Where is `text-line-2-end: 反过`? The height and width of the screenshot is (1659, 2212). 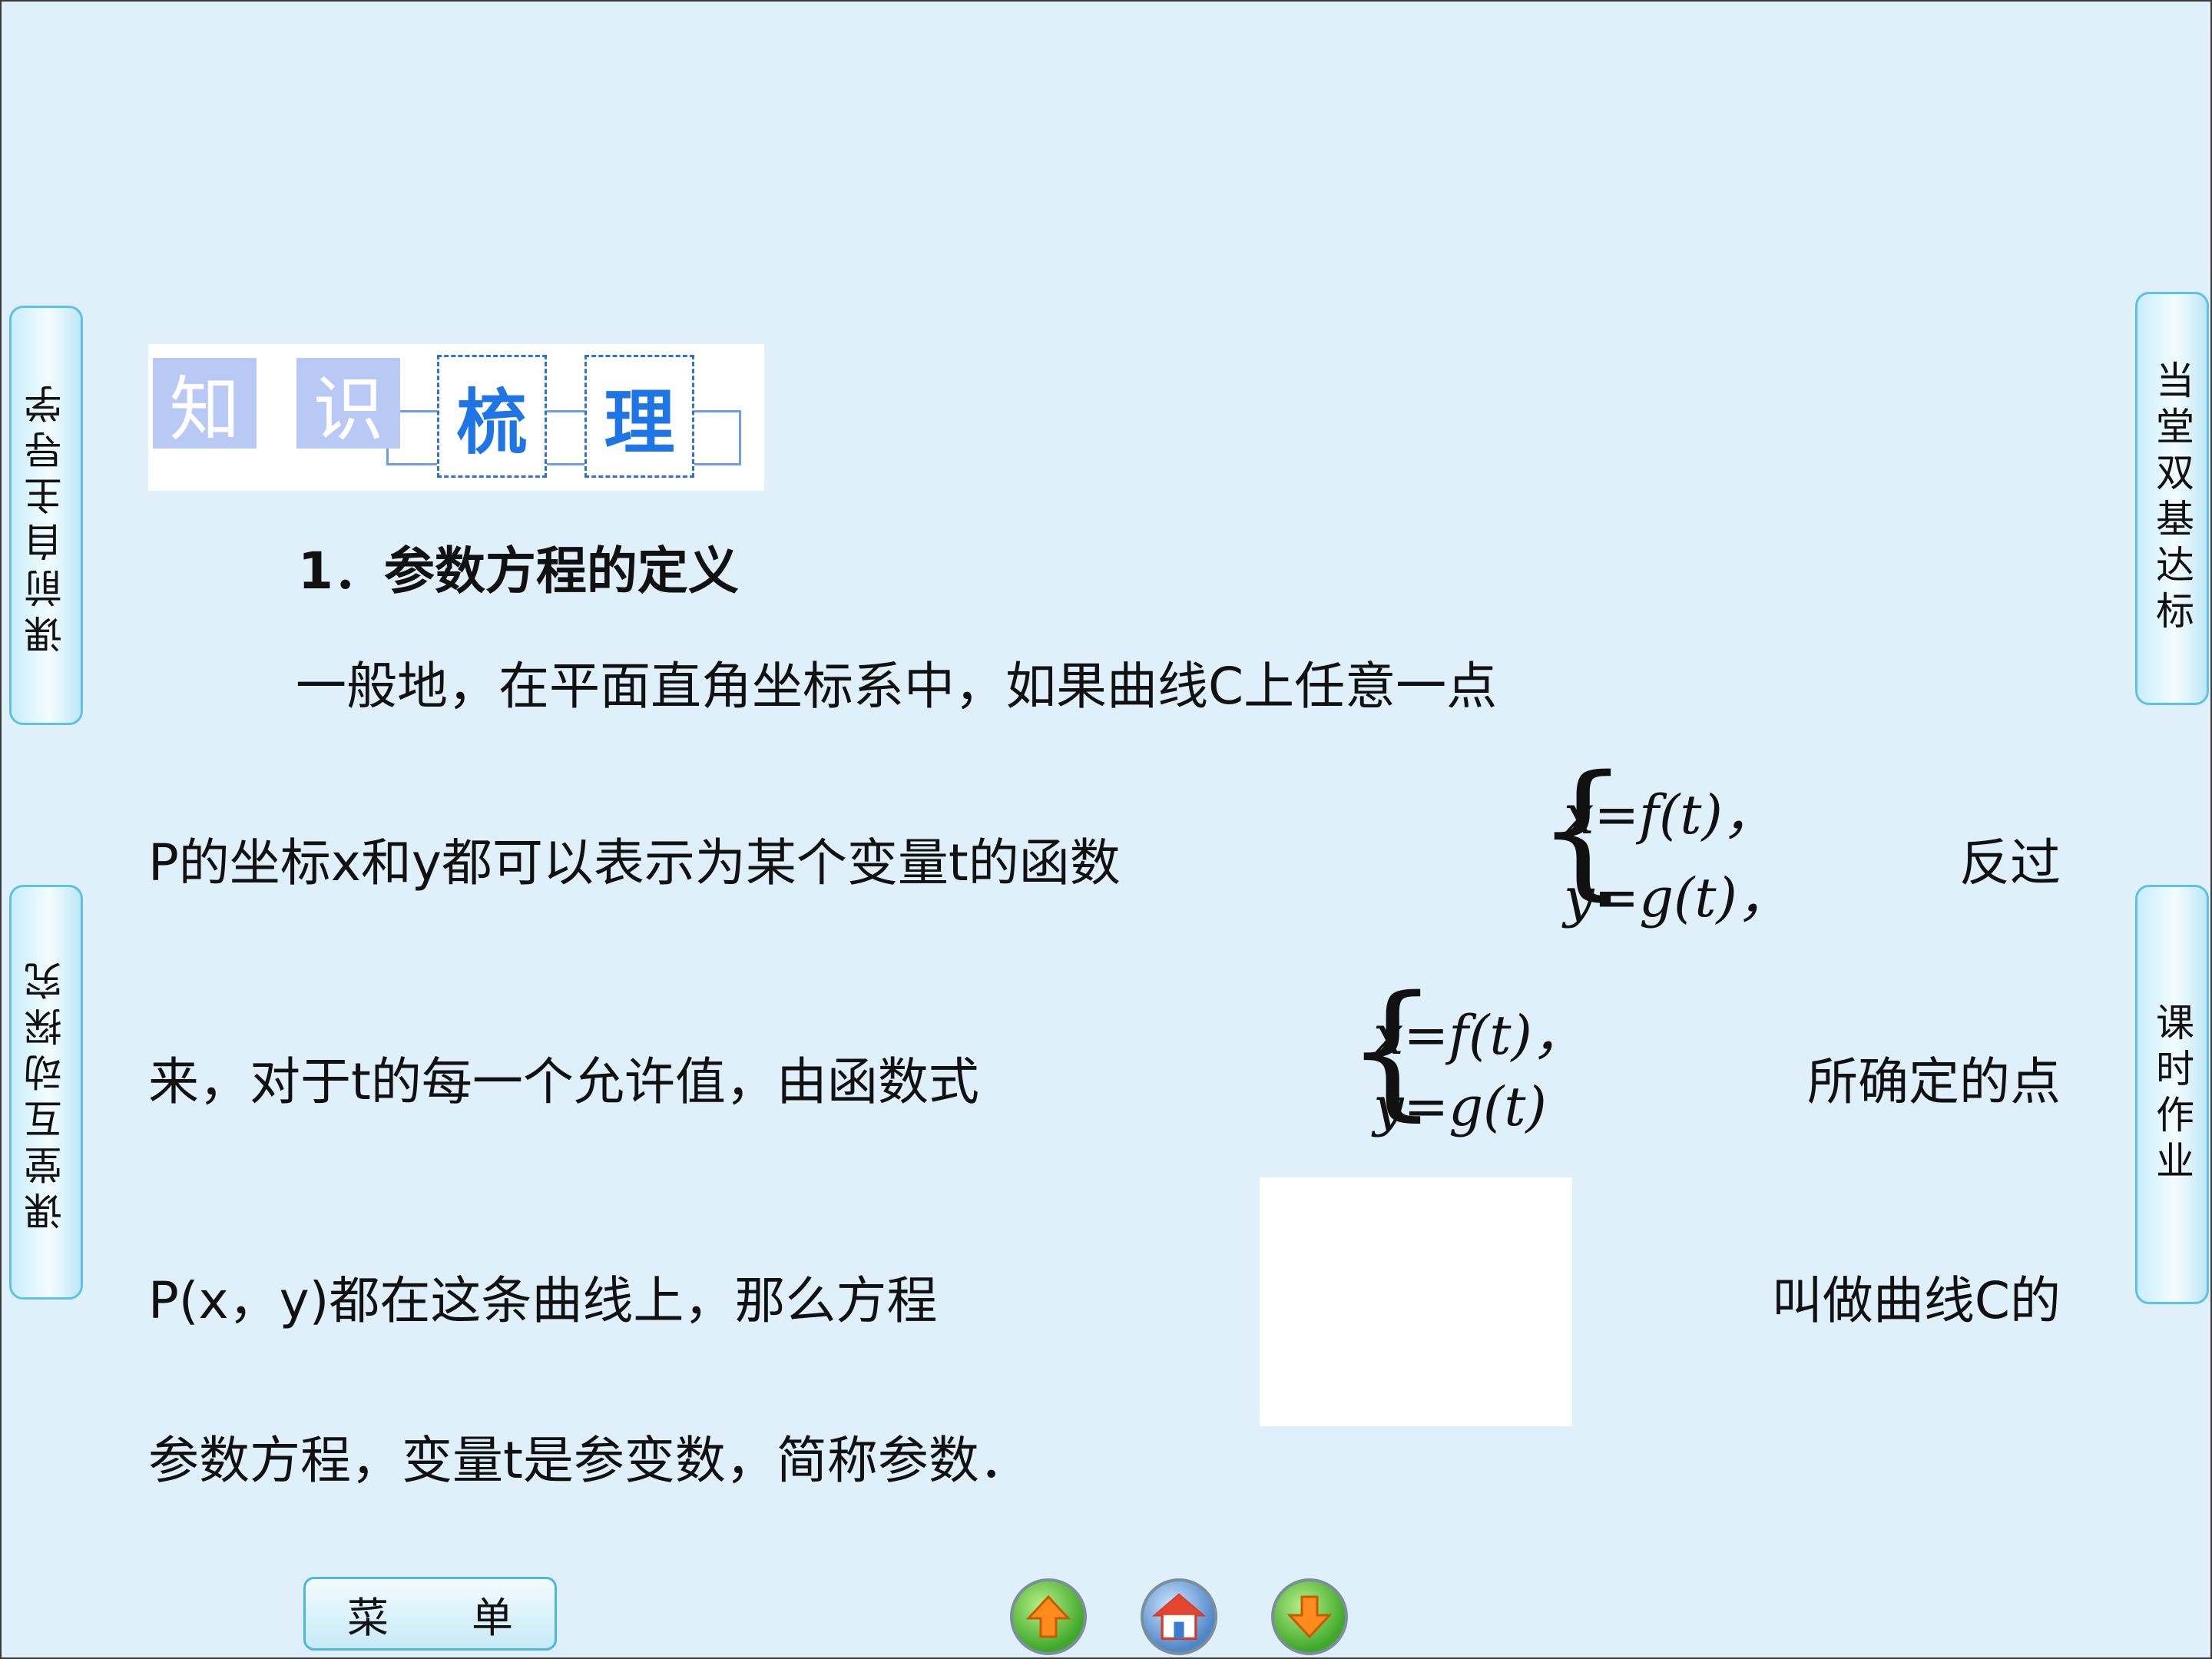 text-line-2-end: 反过 is located at coordinates (2010, 863).